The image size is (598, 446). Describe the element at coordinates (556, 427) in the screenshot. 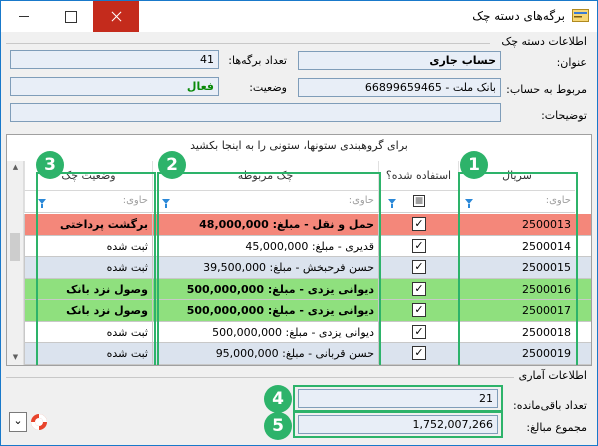

I see `total-label: مجموع مبالغ:` at that location.